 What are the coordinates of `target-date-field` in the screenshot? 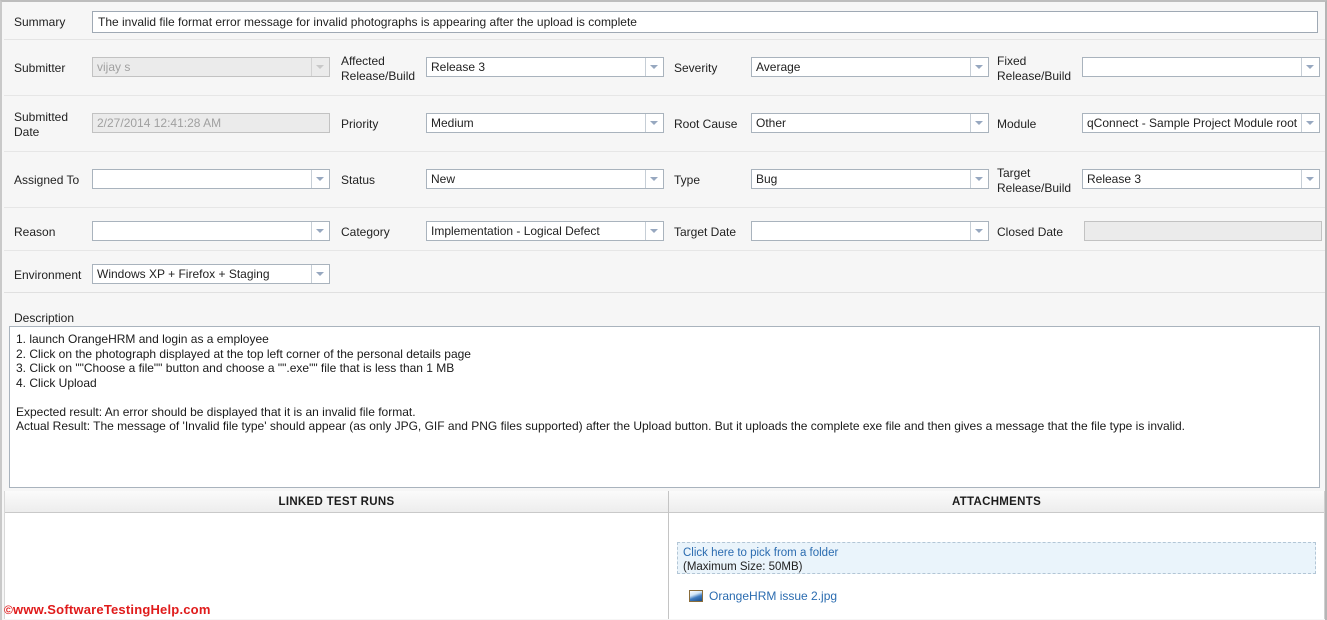 It's located at (870, 231).